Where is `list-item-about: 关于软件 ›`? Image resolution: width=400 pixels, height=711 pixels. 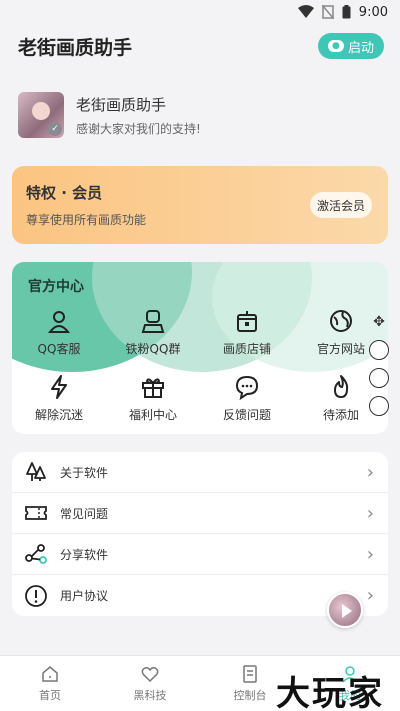
list-item-about: 关于软件 › is located at coordinates (200, 472).